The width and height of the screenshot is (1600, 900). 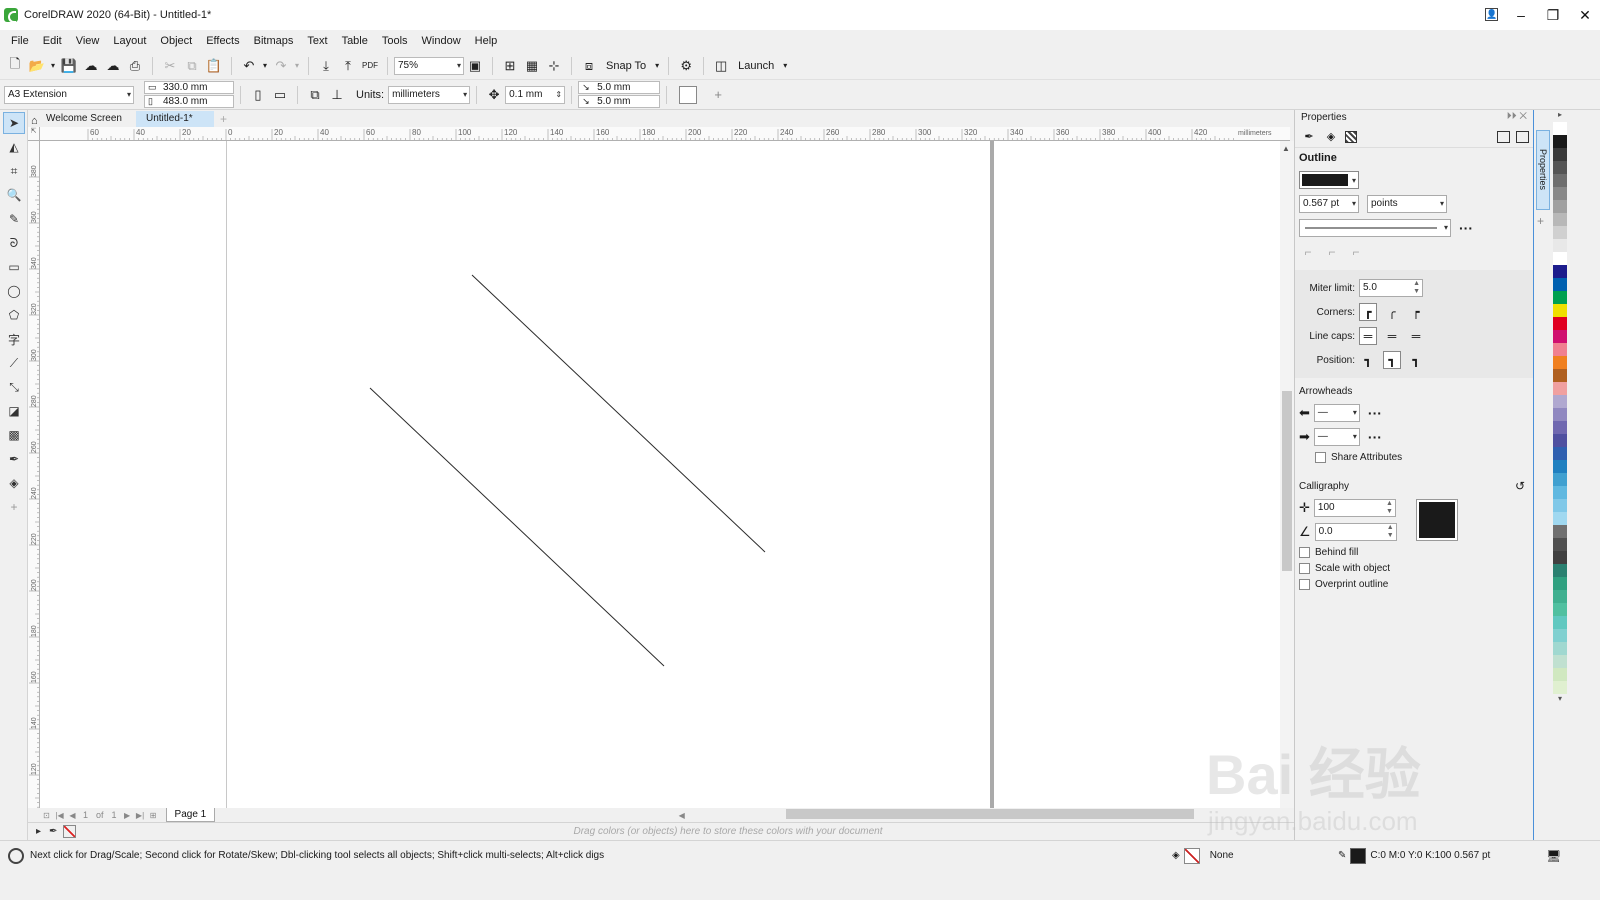 What do you see at coordinates (619, 87) in the screenshot?
I see `duplicate-x-field: ↘ 5.0 mm` at bounding box center [619, 87].